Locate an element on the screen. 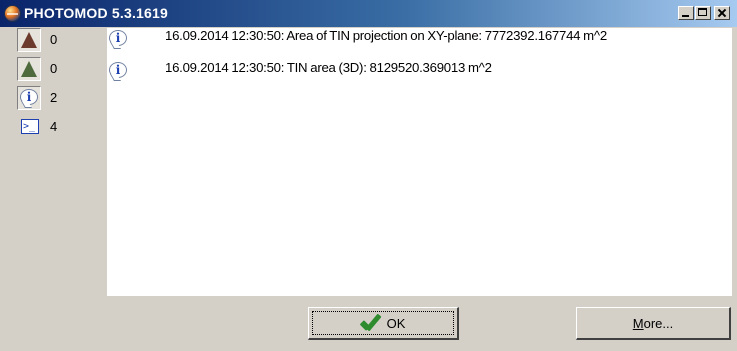 The height and width of the screenshot is (351, 737). filter-warnings: 0 is located at coordinates (57, 69).